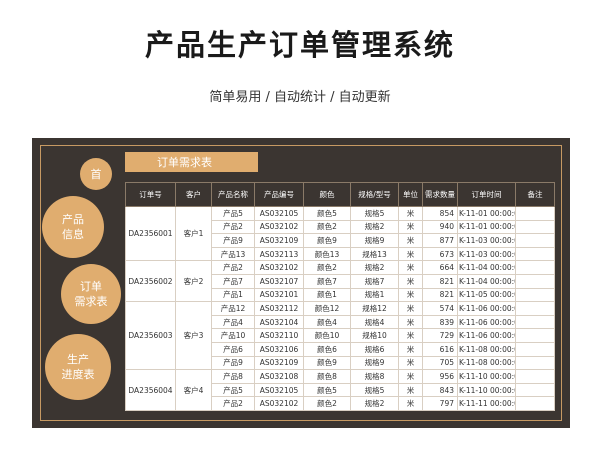 Image resolution: width=600 pixels, height=460 pixels. What do you see at coordinates (279, 349) in the screenshot?
I see `cell-code: AS032106` at bounding box center [279, 349].